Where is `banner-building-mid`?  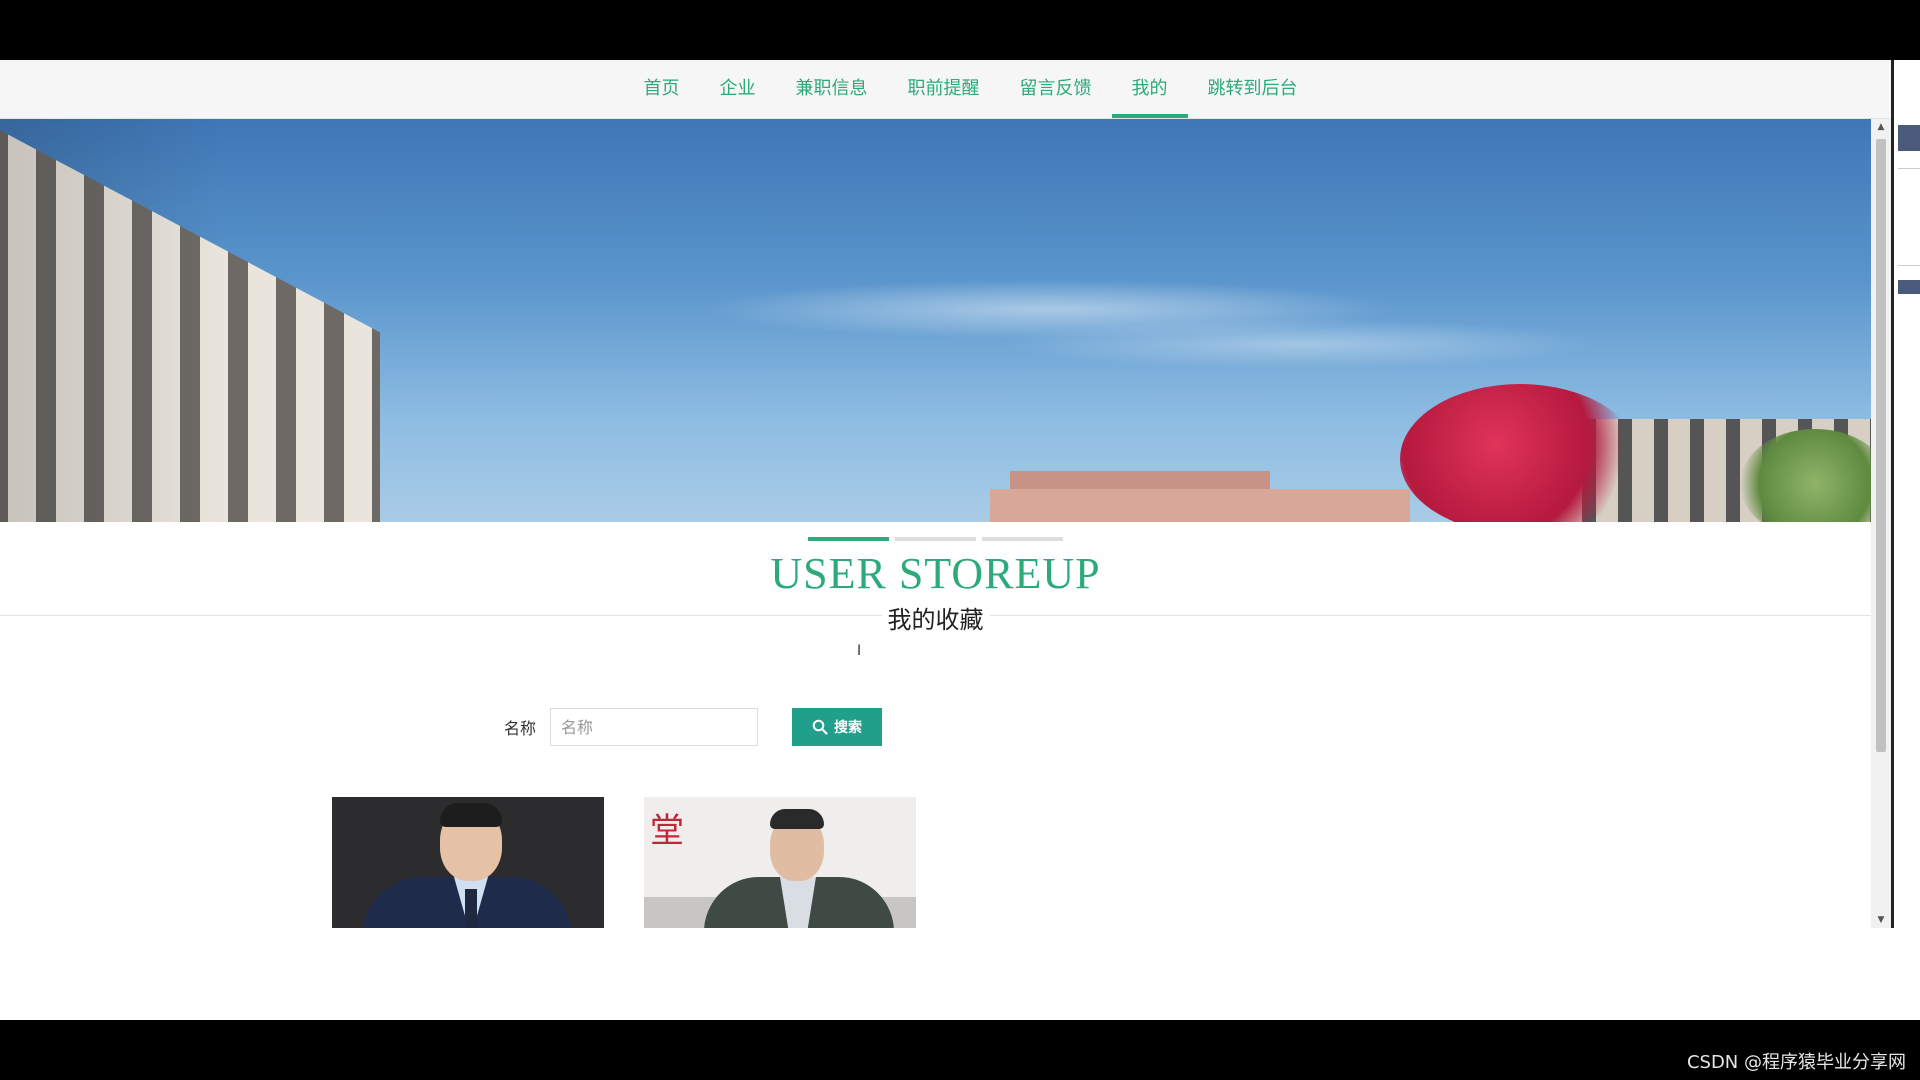 banner-building-mid is located at coordinates (1200, 505).